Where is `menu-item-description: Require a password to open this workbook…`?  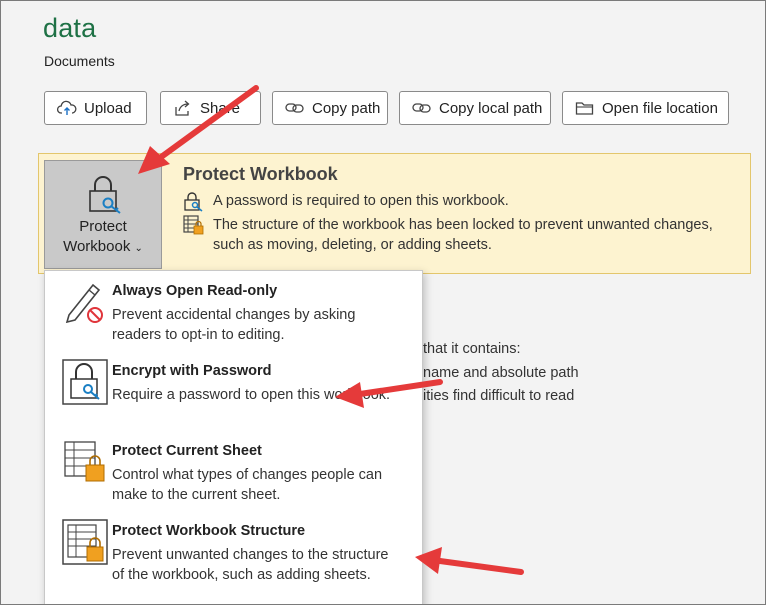 menu-item-description: Require a password to open this workbook… is located at coordinates (251, 395).